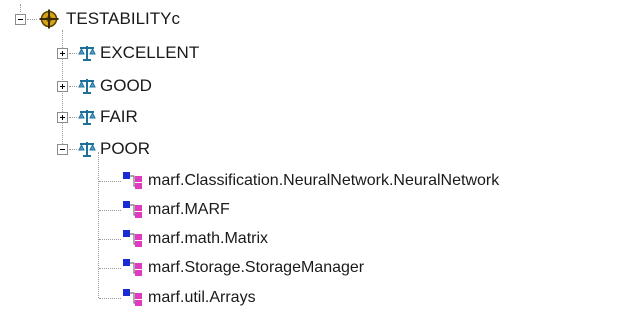 The height and width of the screenshot is (312, 630). I want to click on crosshair-target-icon, so click(49, 19).